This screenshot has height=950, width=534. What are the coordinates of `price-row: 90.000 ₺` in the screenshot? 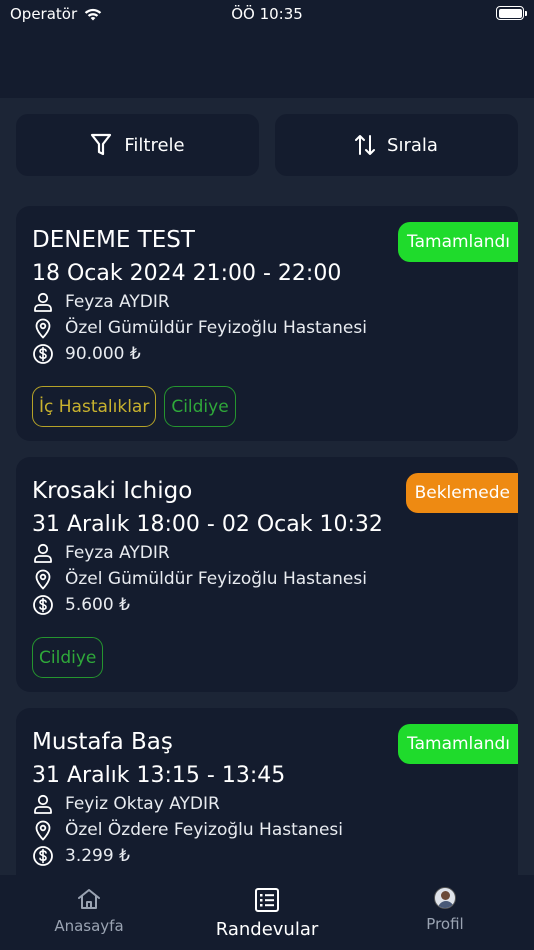 It's located at (267, 354).